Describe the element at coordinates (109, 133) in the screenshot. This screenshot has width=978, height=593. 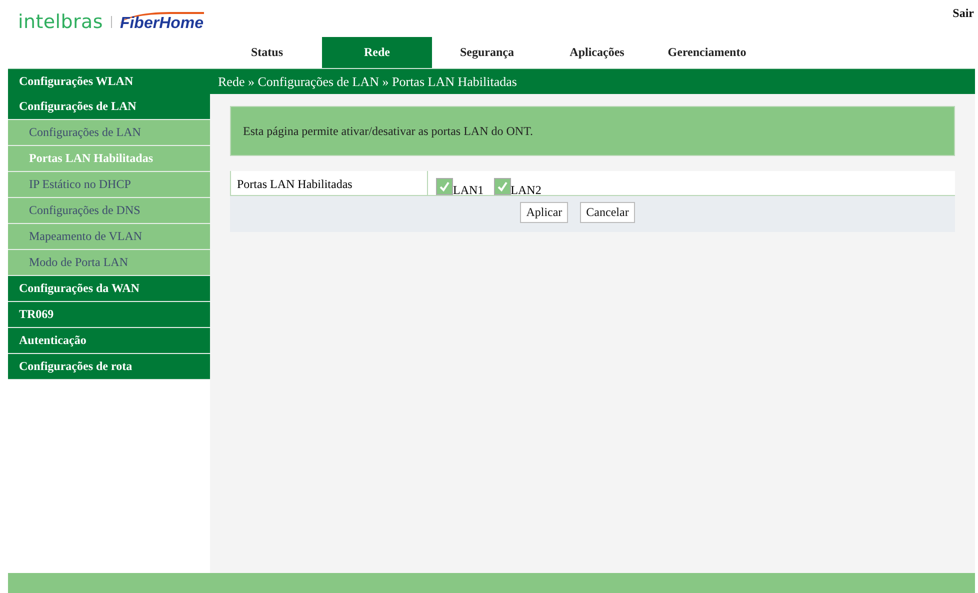
I see `sidebar-subitem: Configurações de LAN` at that location.